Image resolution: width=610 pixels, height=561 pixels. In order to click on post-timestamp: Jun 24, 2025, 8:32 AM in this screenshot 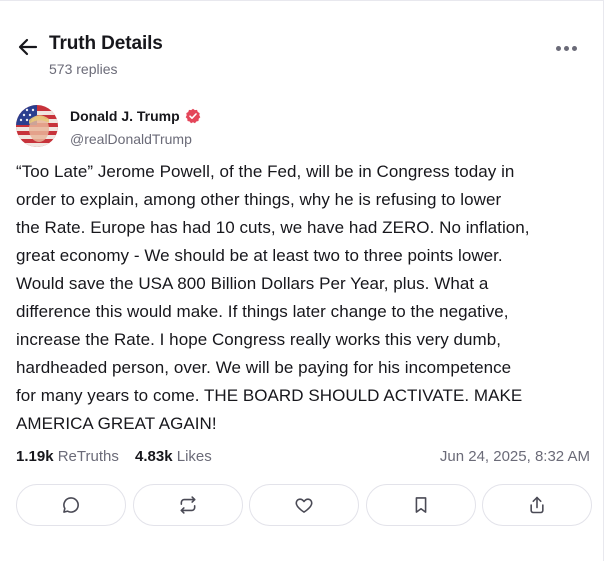, I will do `click(514, 456)`.